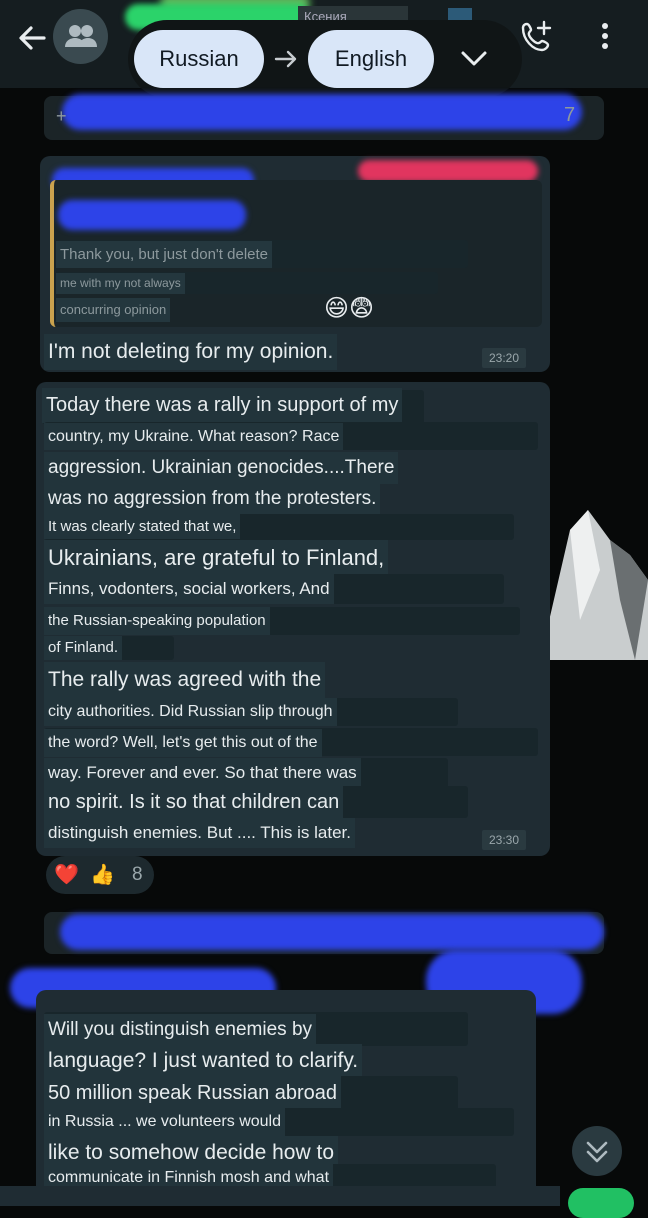 The width and height of the screenshot is (648, 1218). I want to click on message-timestamp: 23:30, so click(504, 840).